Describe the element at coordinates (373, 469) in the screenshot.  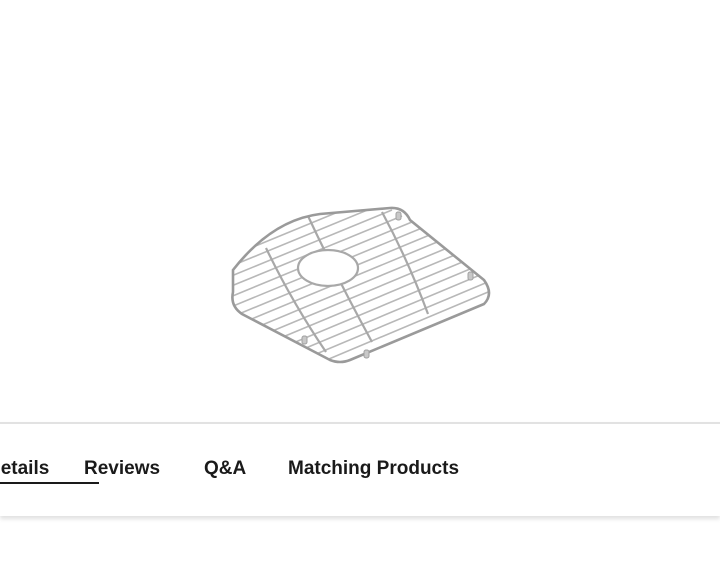
I see `tab-matching-products: Matching Products` at that location.